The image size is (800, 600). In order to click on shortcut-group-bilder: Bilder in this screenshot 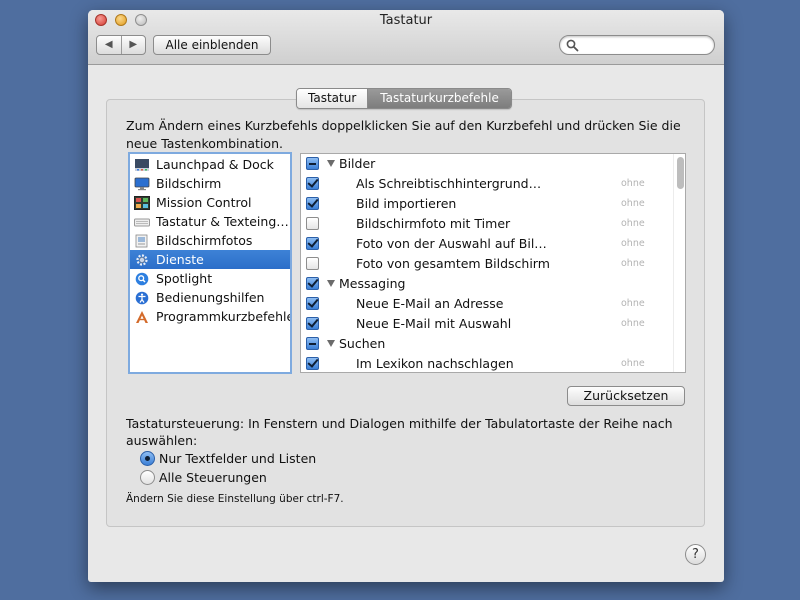, I will do `click(486, 164)`.